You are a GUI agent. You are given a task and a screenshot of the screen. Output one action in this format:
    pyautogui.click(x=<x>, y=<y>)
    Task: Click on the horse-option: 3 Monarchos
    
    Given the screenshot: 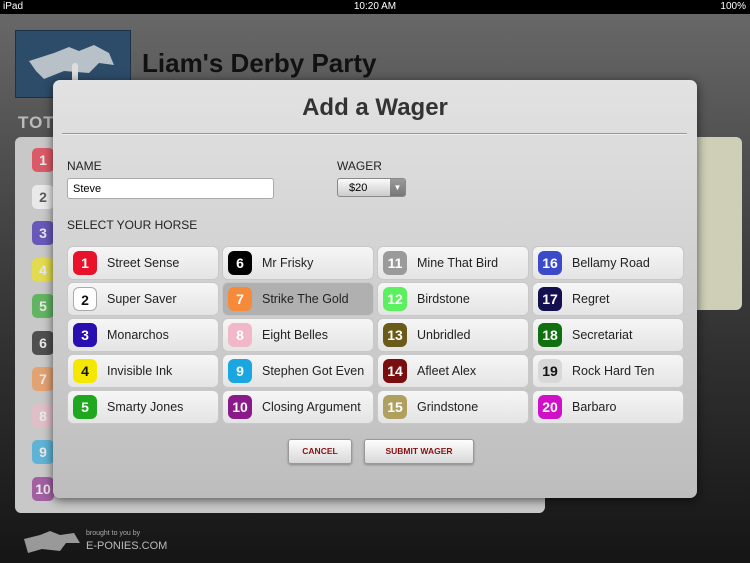 What is the action you would take?
    pyautogui.click(x=143, y=335)
    